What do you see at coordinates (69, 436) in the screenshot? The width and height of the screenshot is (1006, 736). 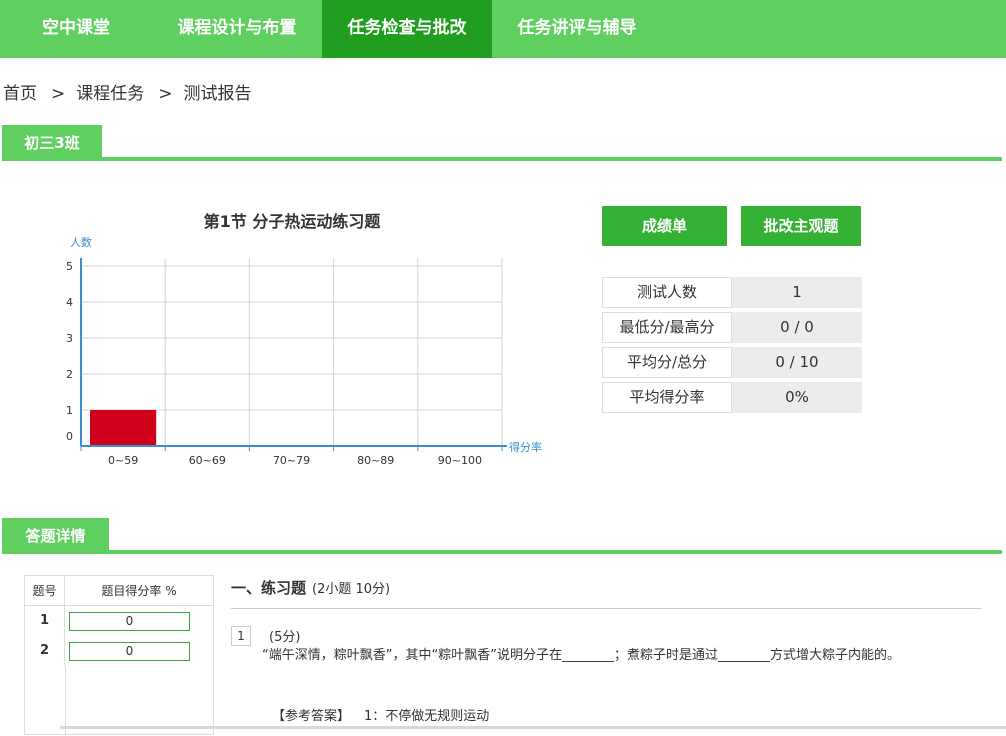 I see `y-tick-label: 0` at bounding box center [69, 436].